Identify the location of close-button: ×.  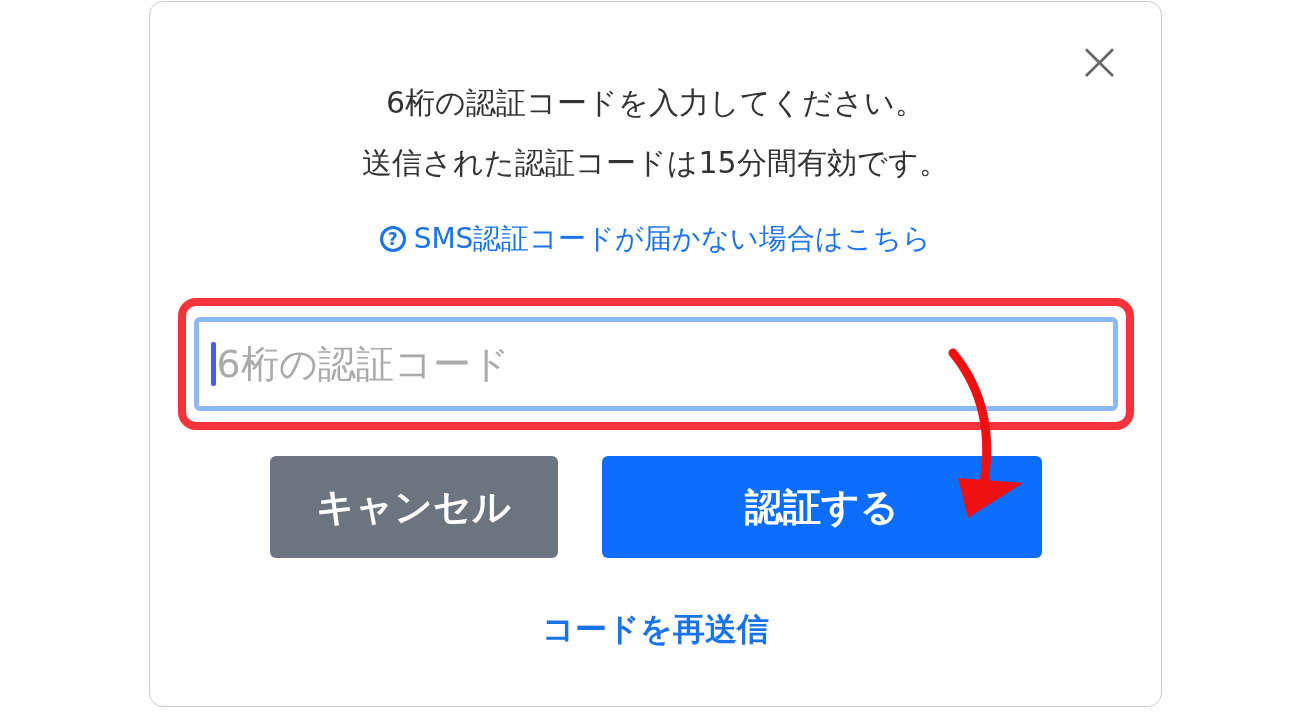
(1099, 61).